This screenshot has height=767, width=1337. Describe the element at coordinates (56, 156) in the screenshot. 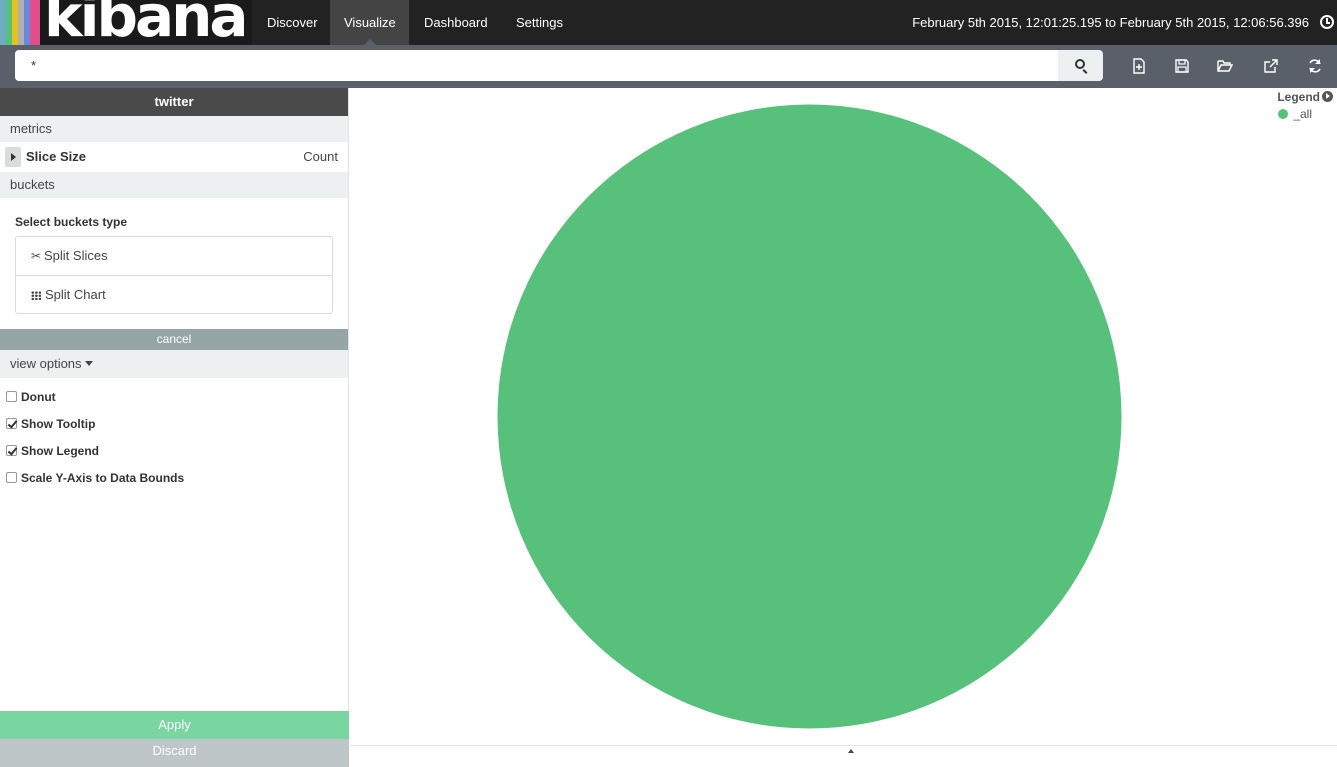

I see `metric-label: Slice Size` at that location.